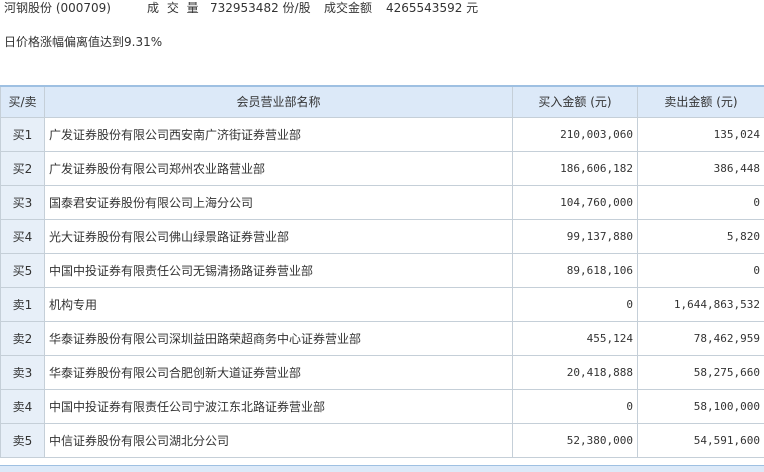  Describe the element at coordinates (279, 406) in the screenshot. I see `row-broker-name: 中国中投证券有限责任公司宁波江东北路证券营业部` at that location.